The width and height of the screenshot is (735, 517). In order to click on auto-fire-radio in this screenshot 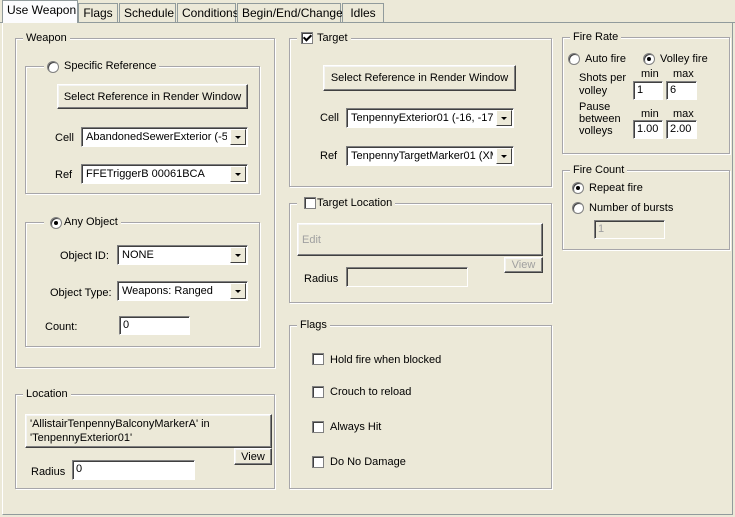, I will do `click(574, 59)`.